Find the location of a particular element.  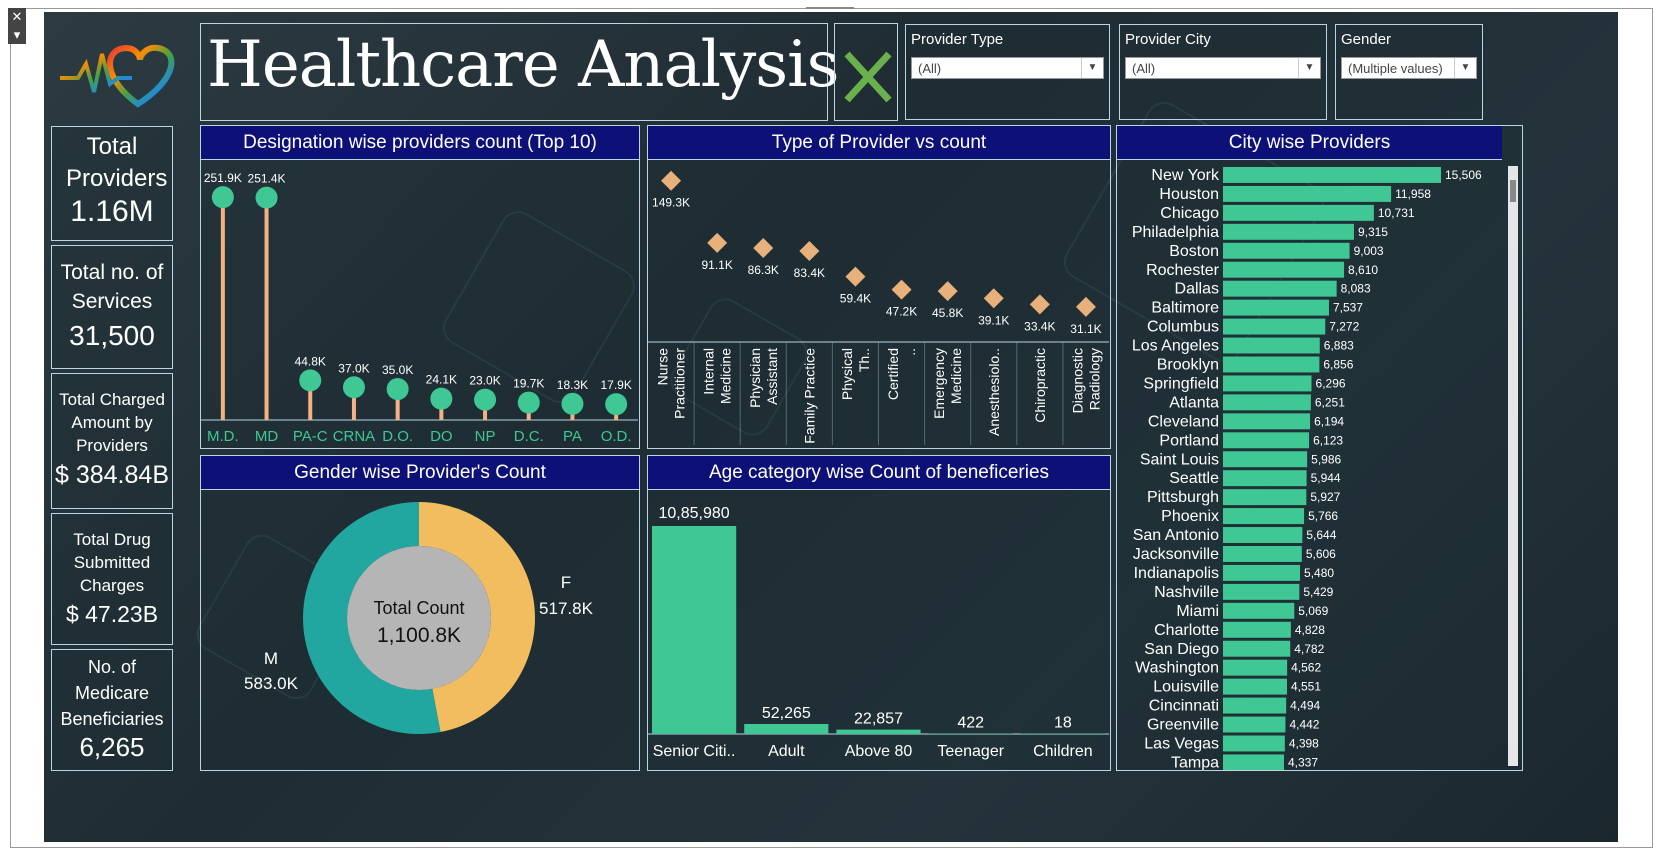

x-tick-label: Physical is located at coordinates (847, 374).